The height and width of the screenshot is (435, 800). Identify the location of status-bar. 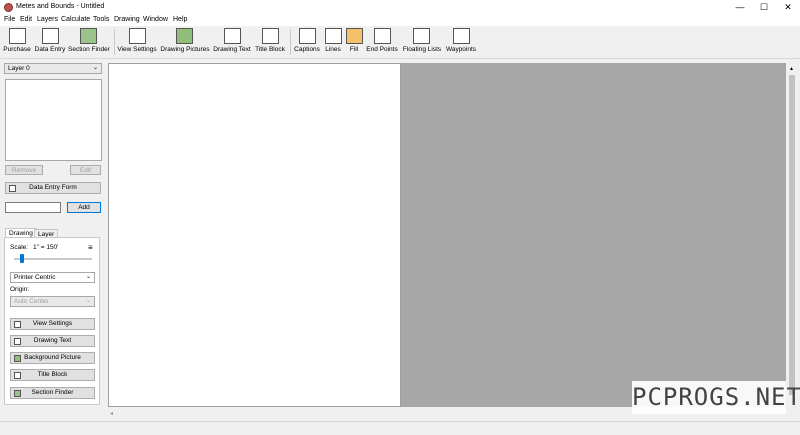
(400, 428).